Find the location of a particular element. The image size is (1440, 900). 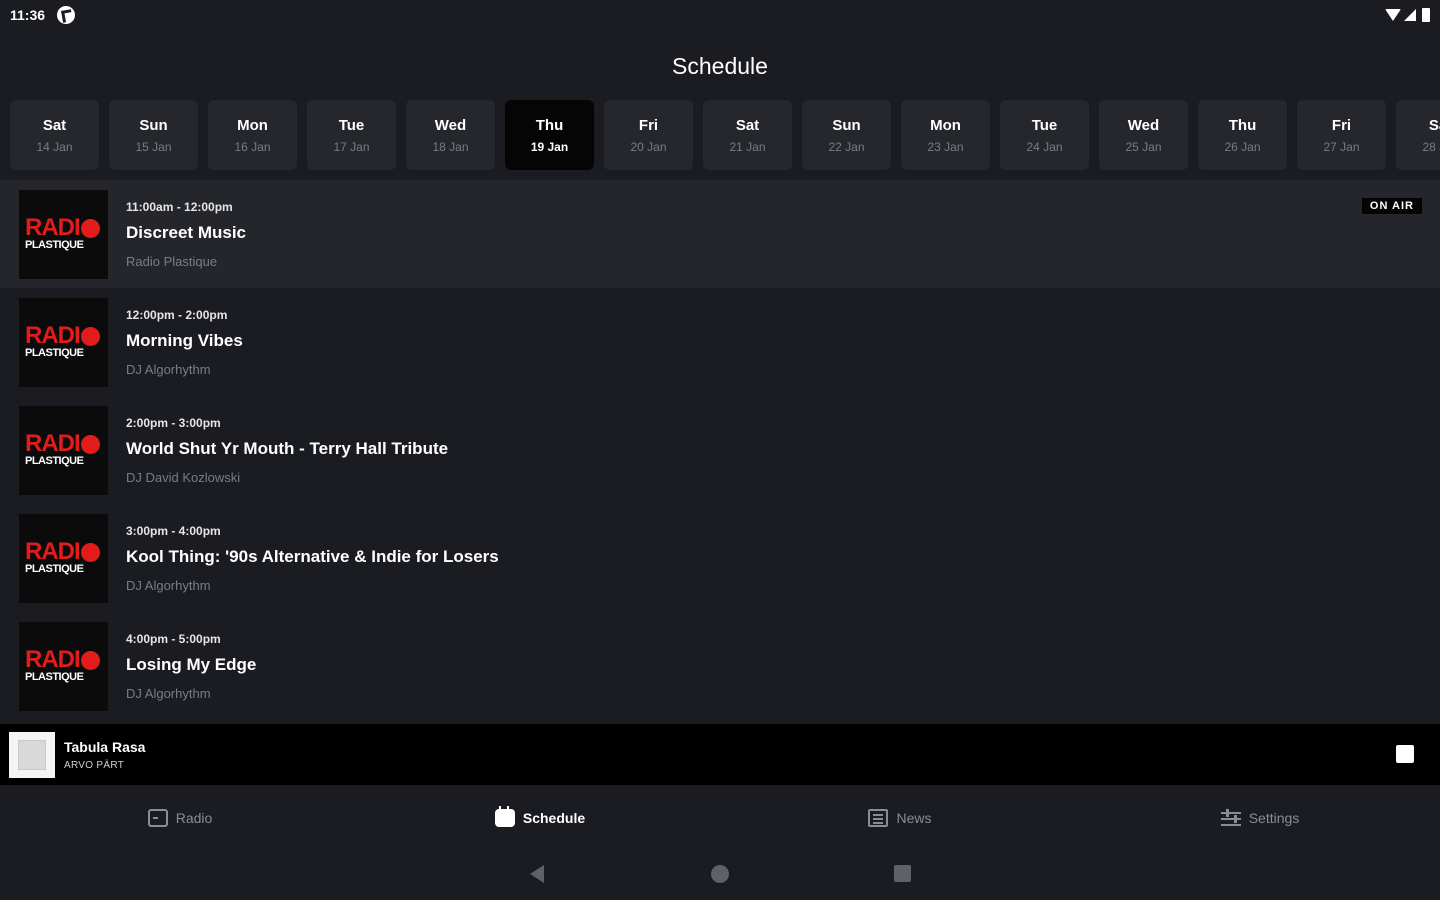

on-air-badge: ON AIR is located at coordinates (1391, 206).